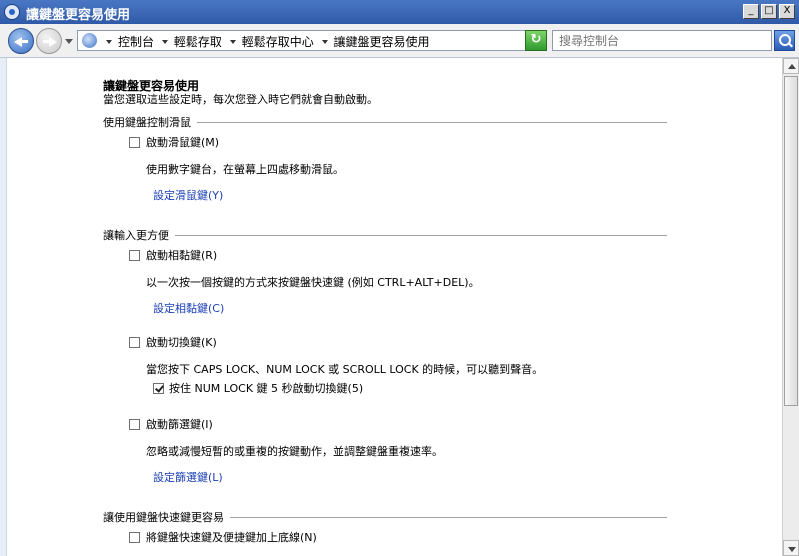 This screenshot has height=556, width=799. What do you see at coordinates (134, 537) in the screenshot?
I see `underline-shortcuts-checkbox` at bounding box center [134, 537].